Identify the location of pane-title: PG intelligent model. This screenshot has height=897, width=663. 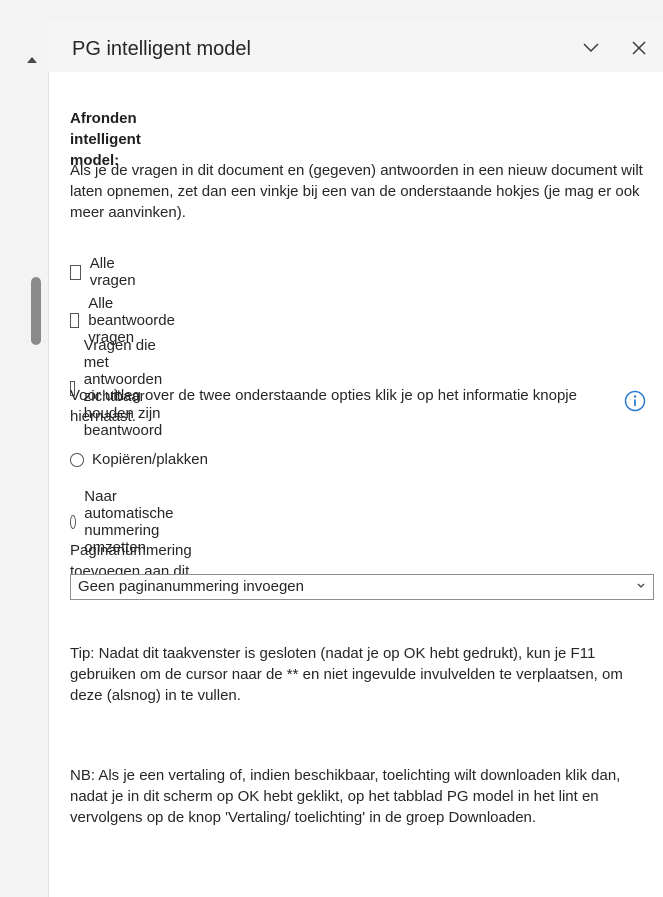
(161, 49).